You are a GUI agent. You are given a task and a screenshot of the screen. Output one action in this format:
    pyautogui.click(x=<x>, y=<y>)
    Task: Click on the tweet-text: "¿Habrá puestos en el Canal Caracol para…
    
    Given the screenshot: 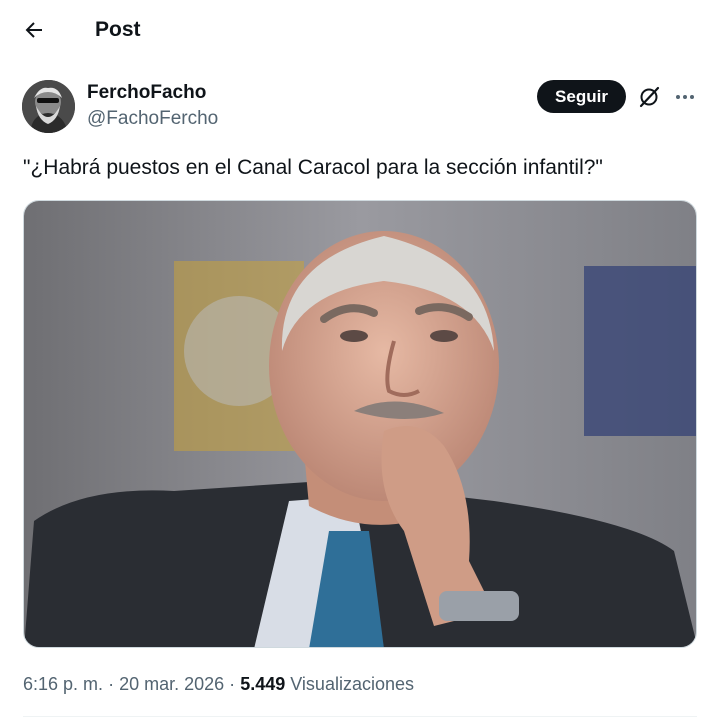 What is the action you would take?
    pyautogui.click(x=313, y=167)
    